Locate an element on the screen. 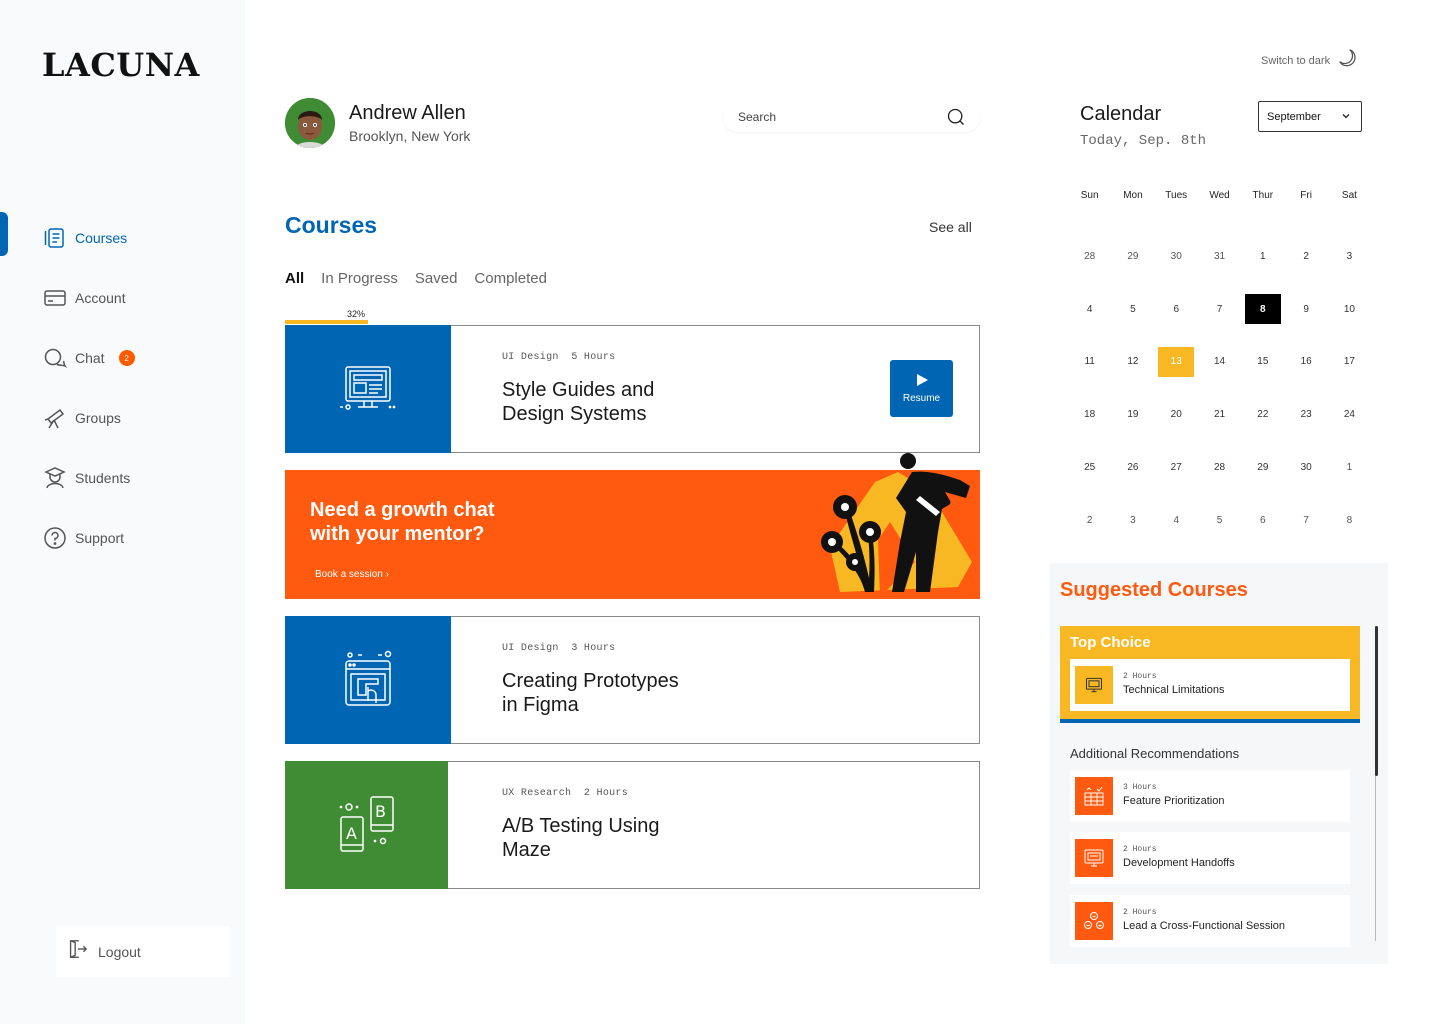  dark-mode-toggle: Switch to dark is located at coordinates (1309, 60).